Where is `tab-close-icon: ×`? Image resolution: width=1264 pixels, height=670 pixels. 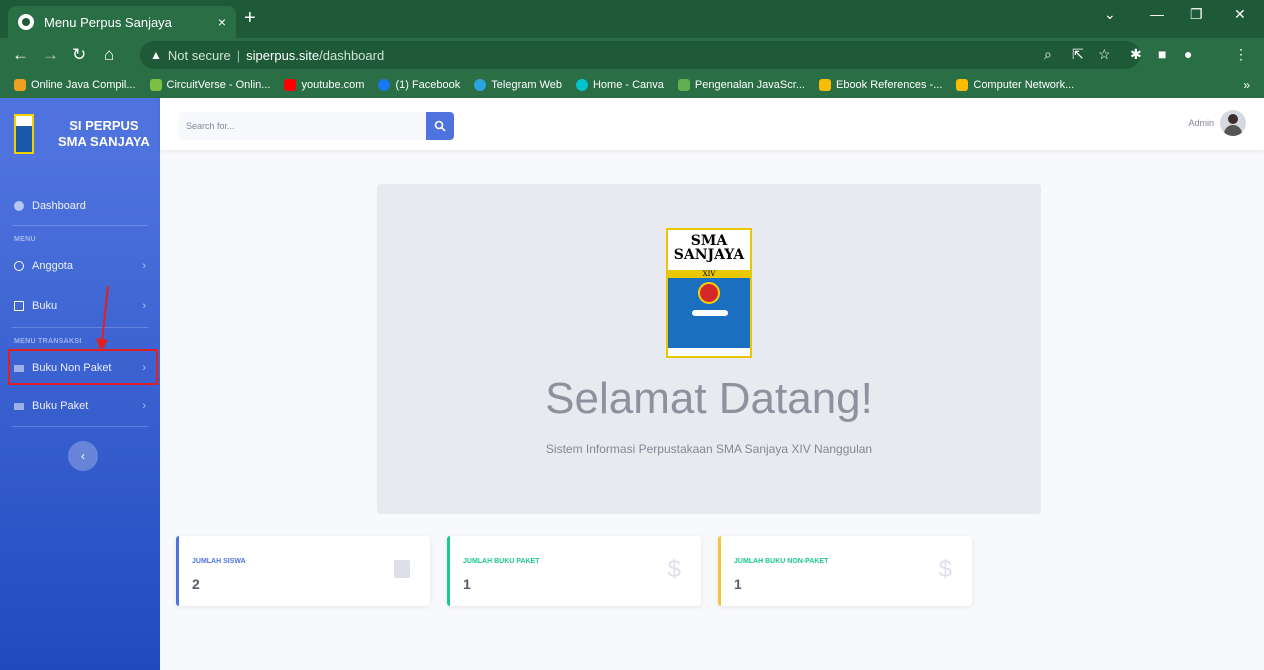
tab-close-icon: × is located at coordinates (222, 22).